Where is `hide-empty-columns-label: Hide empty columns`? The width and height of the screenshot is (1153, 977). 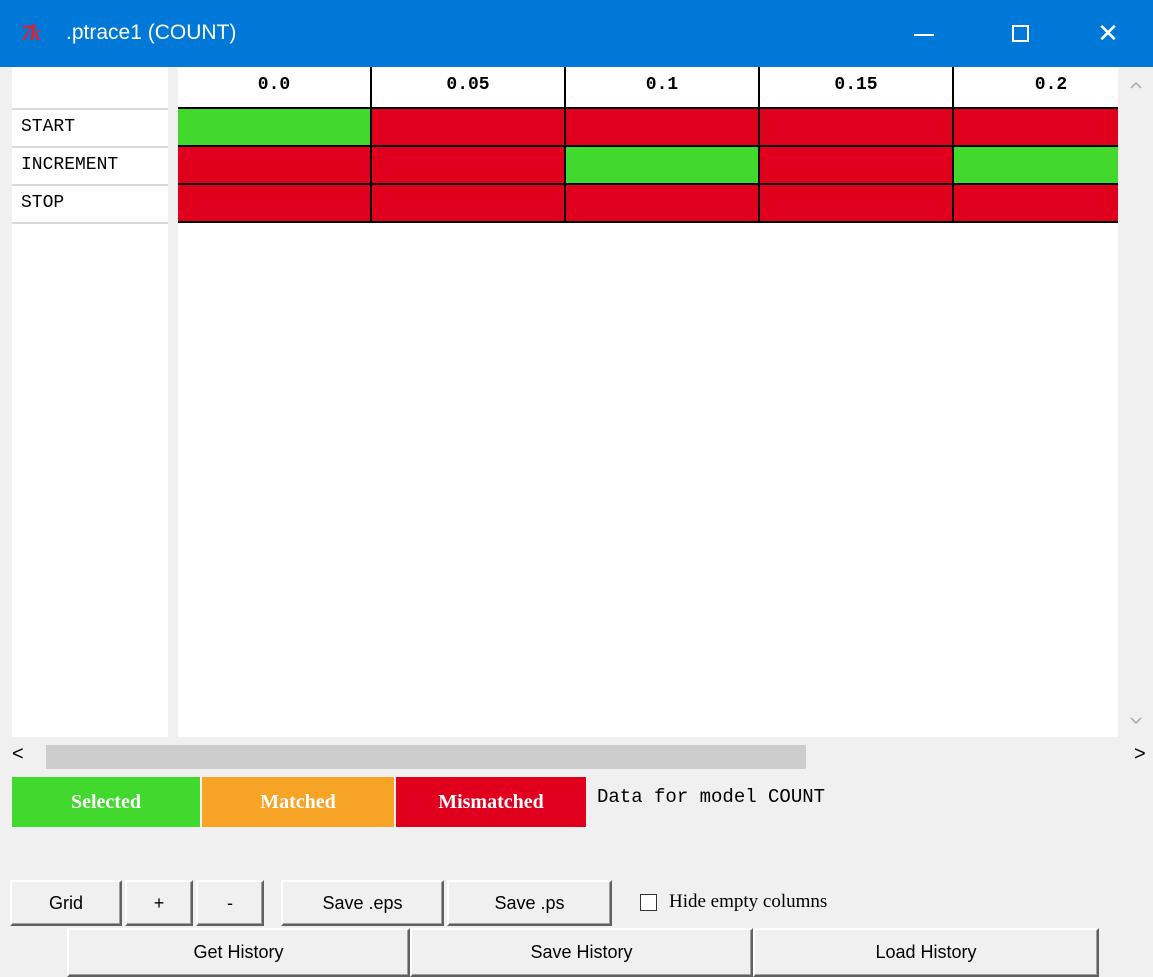
hide-empty-columns-label: Hide empty columns is located at coordinates (748, 901).